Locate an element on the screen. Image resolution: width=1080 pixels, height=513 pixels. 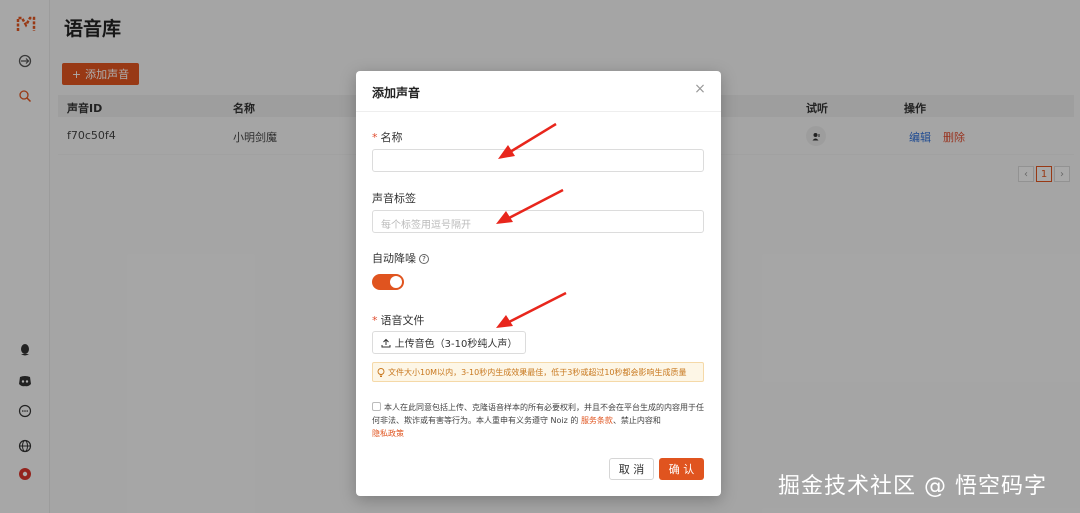
help-question-icon: ? is located at coordinates (424, 259).